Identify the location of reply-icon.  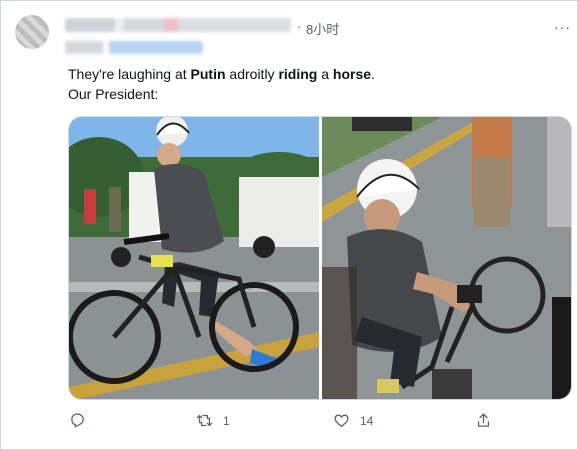
(77, 420).